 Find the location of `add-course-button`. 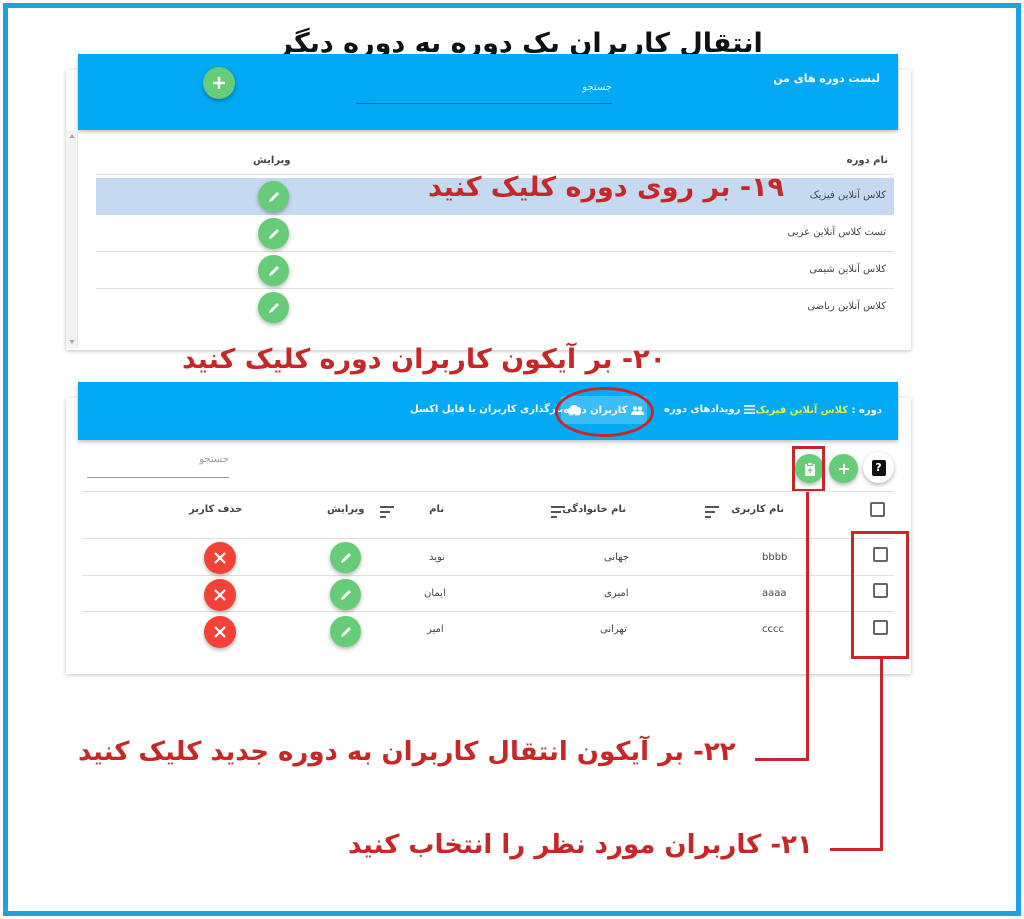

add-course-button is located at coordinates (219, 83).